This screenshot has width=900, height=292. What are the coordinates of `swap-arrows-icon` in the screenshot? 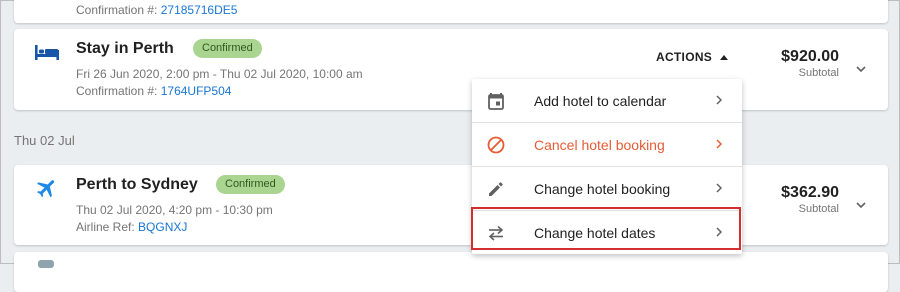 It's located at (496, 233).